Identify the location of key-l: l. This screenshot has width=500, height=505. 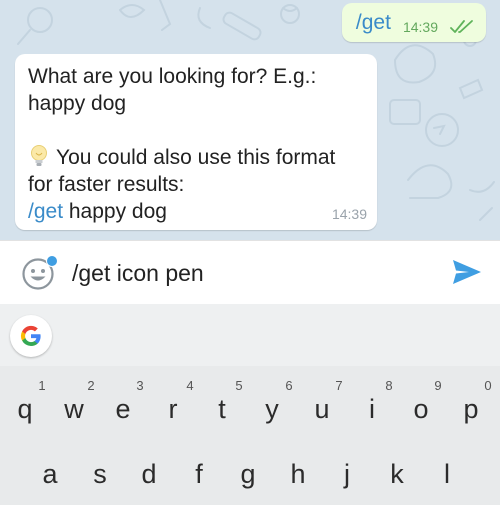
(447, 474).